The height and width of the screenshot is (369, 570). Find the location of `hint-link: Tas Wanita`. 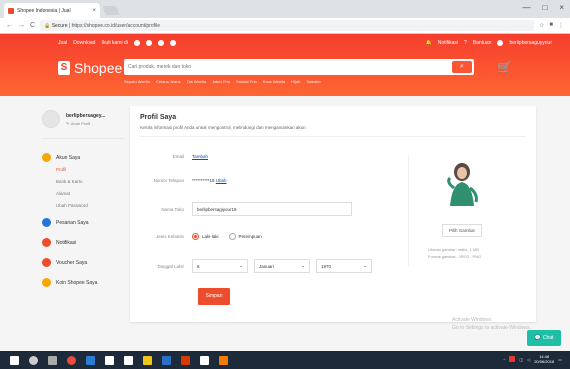

hint-link: Tas Wanita is located at coordinates (197, 81).